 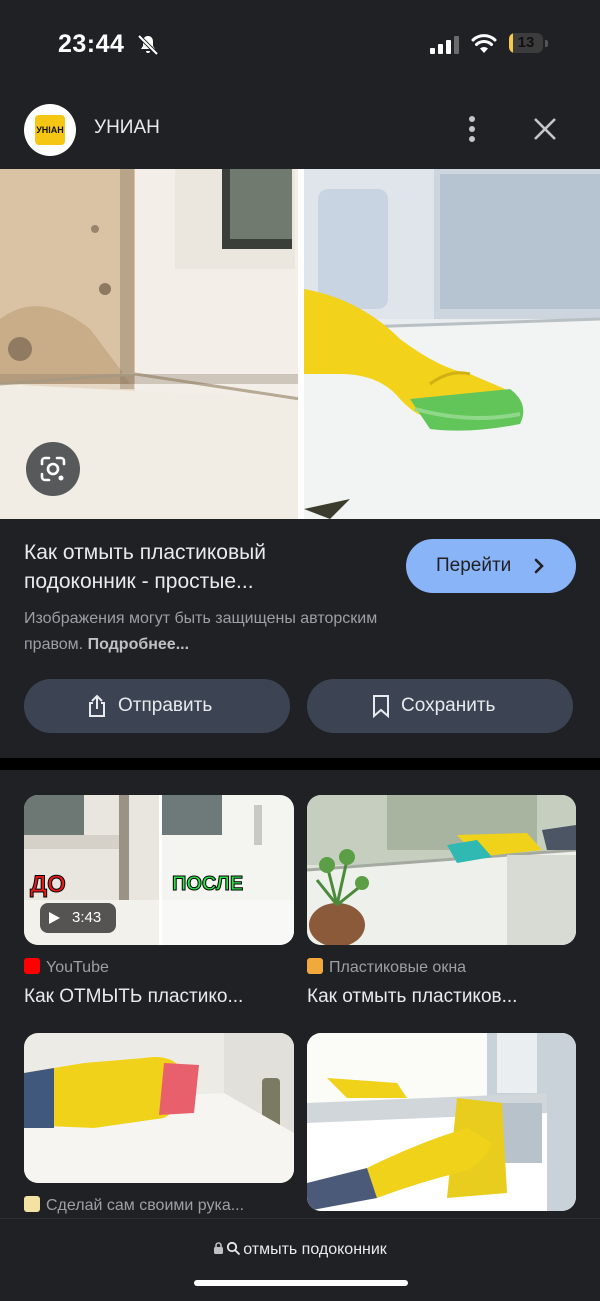 I want to click on related-source-label: YouTube, so click(x=77, y=967).